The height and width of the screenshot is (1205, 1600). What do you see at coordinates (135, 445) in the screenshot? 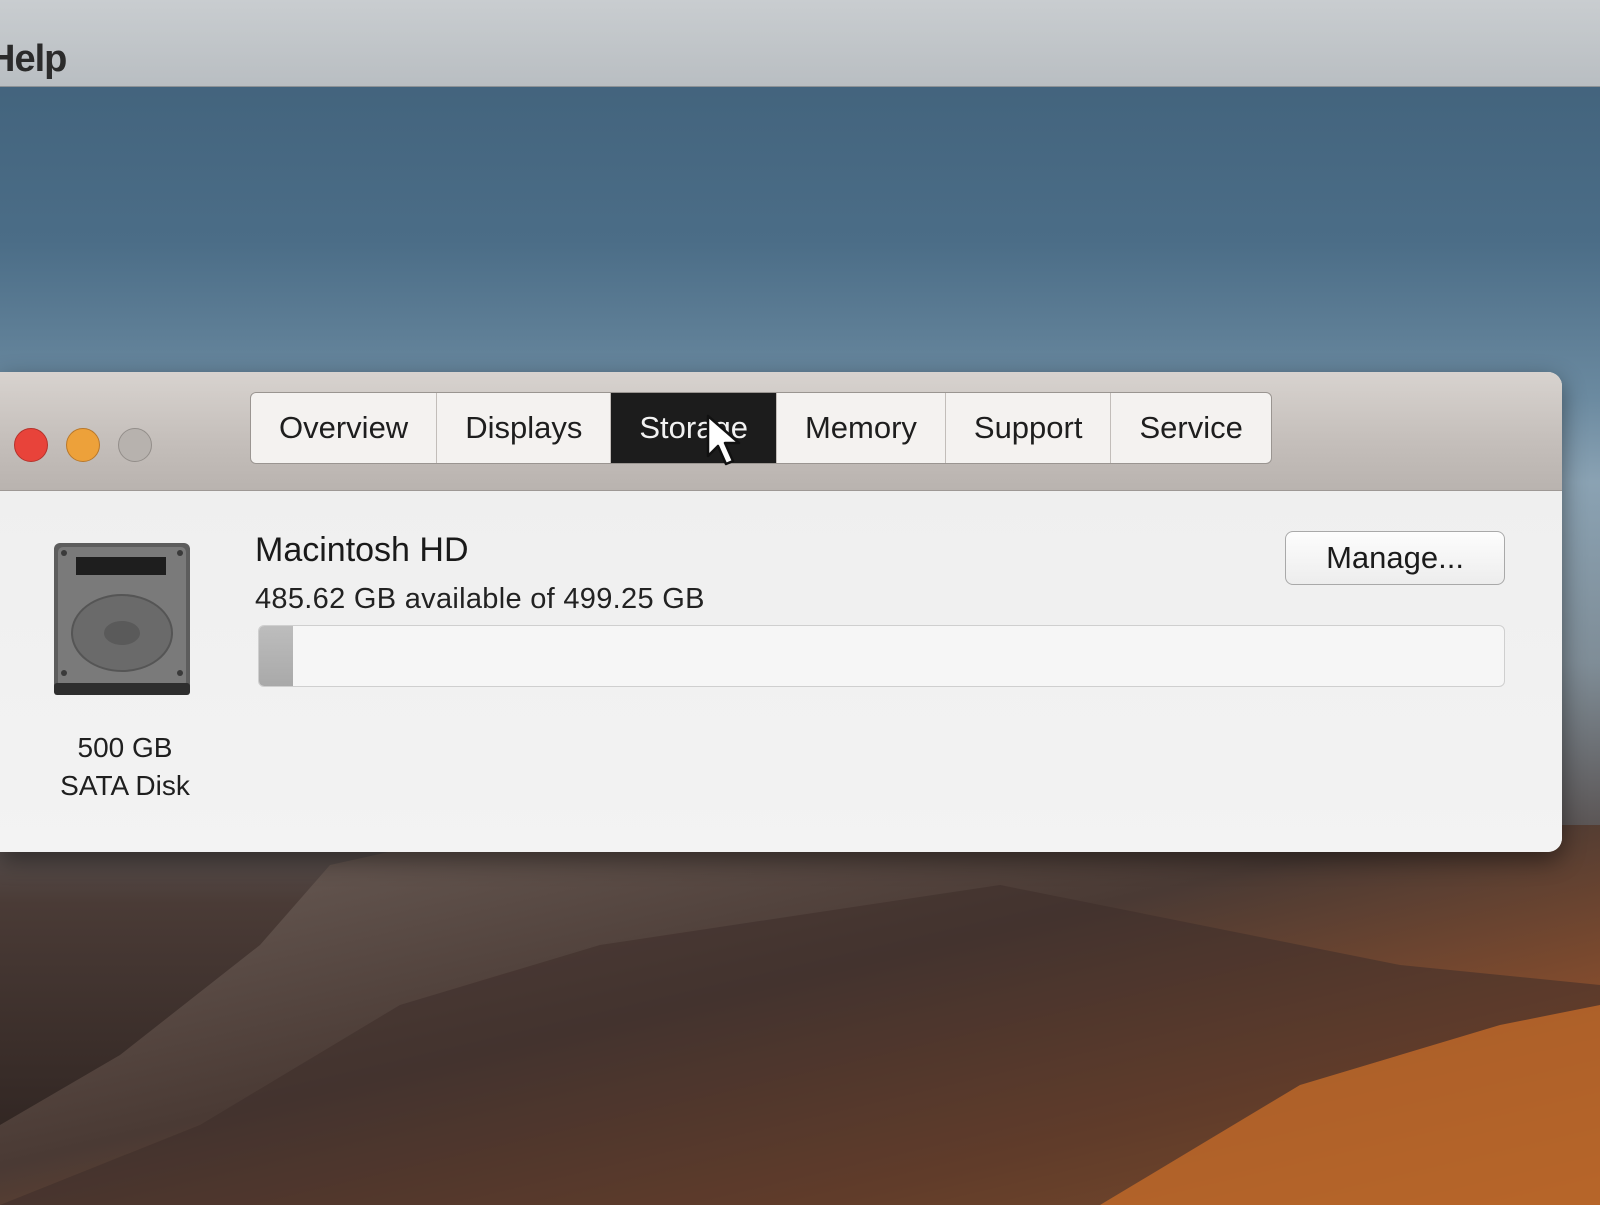
I see `zoom-button` at bounding box center [135, 445].